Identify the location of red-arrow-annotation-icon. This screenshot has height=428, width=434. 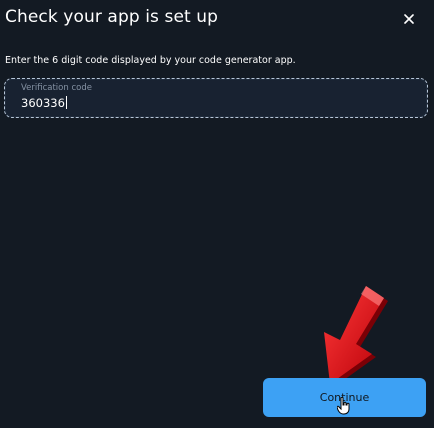
(356, 336).